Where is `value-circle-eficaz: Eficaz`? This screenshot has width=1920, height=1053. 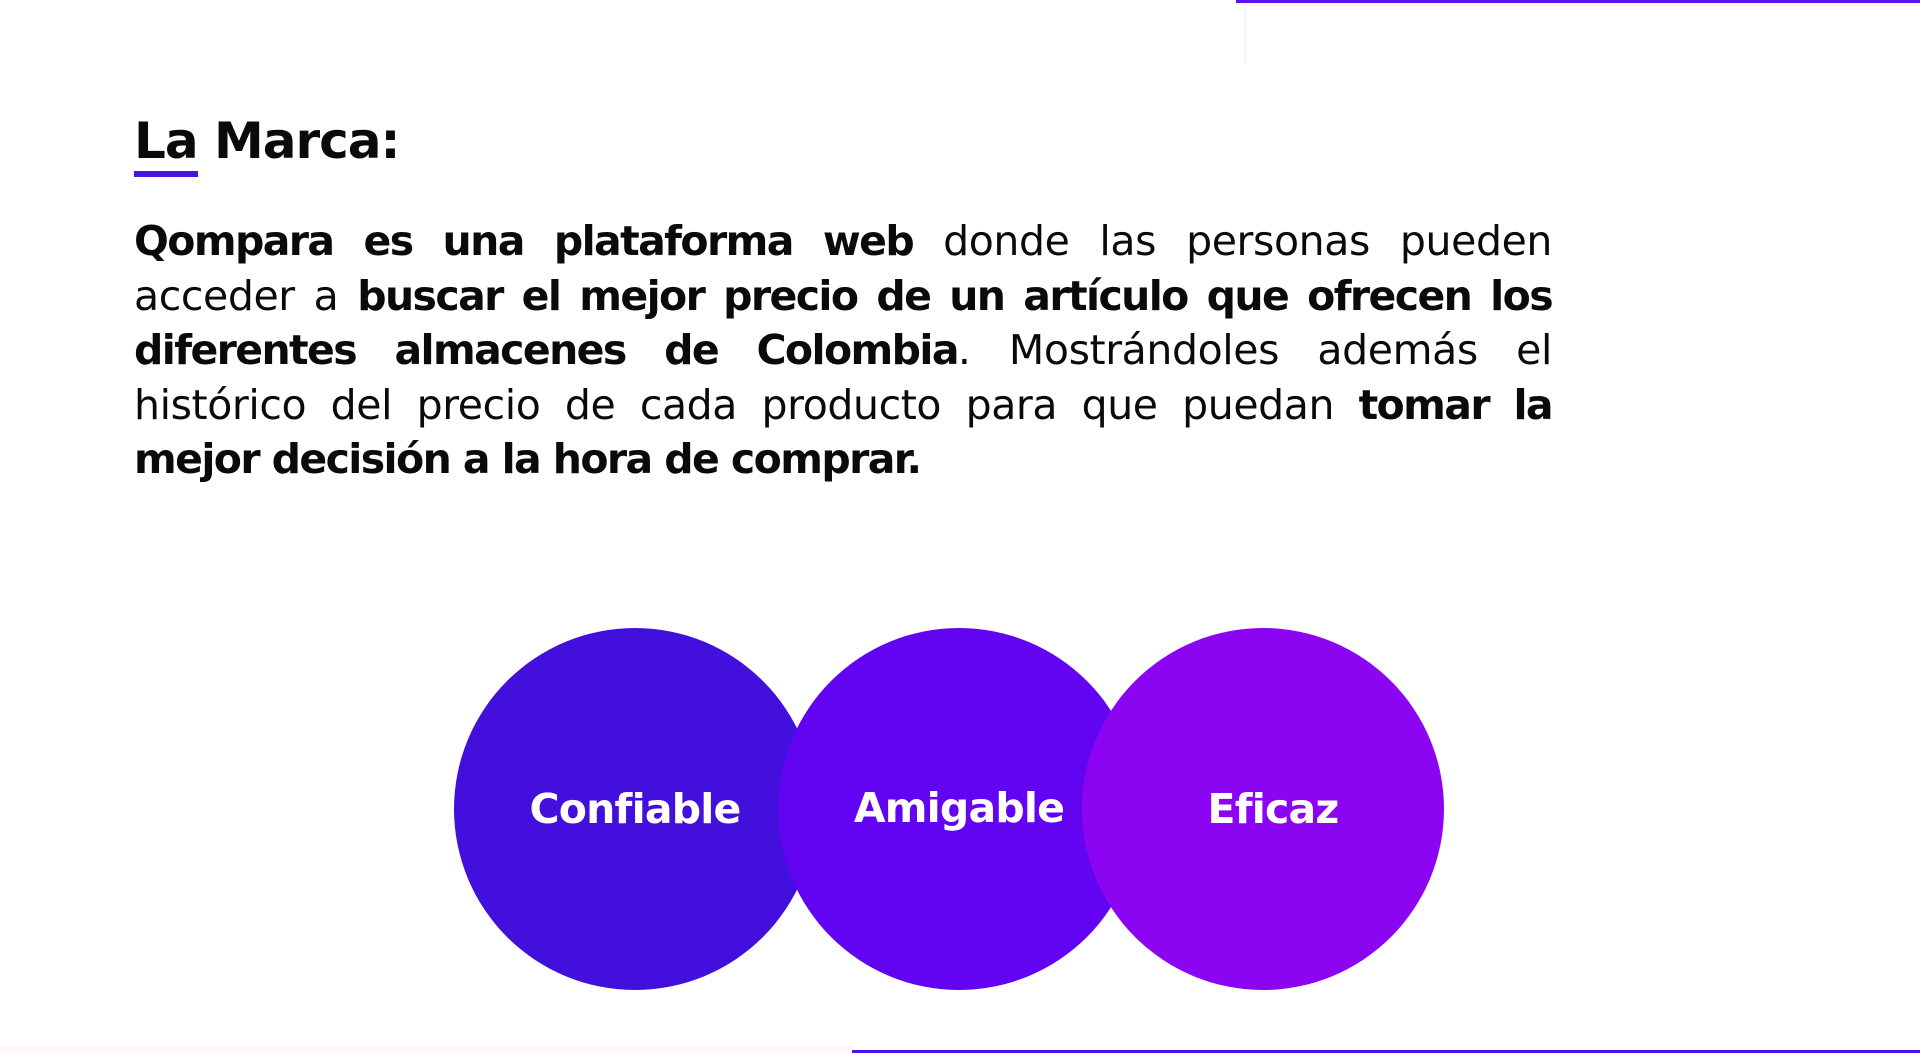 value-circle-eficaz: Eficaz is located at coordinates (1263, 809).